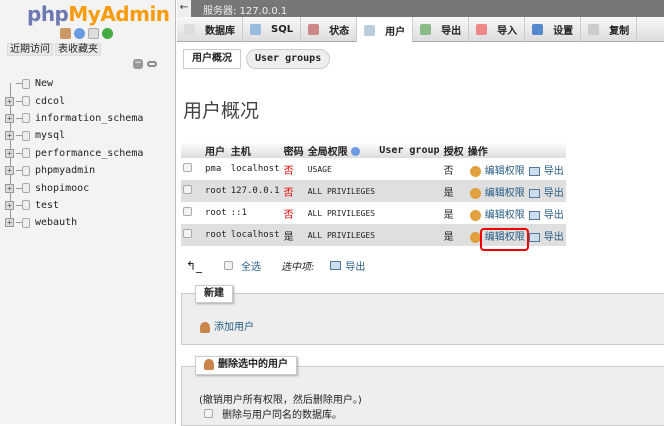 This screenshot has width=664, height=426. Describe the element at coordinates (30, 49) in the screenshot. I see `recent-button: 近期访问` at that location.